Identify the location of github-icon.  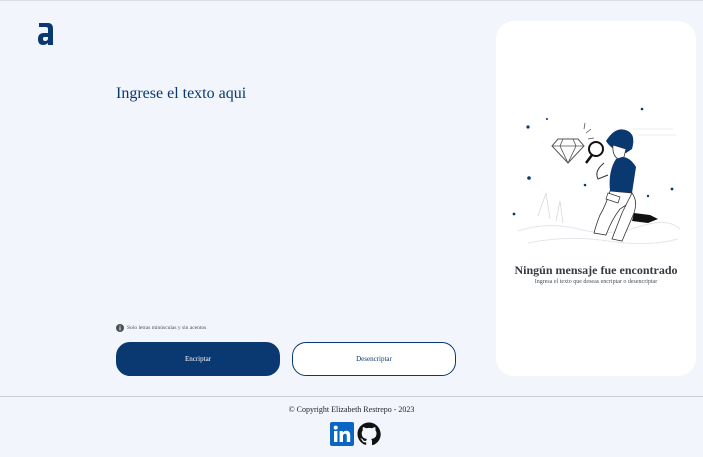
(369, 434).